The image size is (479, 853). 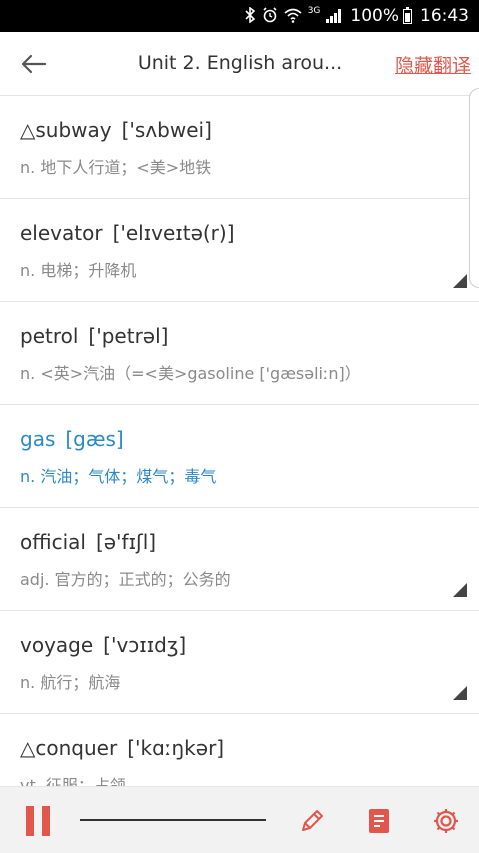 I want to click on word-text: △subway, so click(x=66, y=130).